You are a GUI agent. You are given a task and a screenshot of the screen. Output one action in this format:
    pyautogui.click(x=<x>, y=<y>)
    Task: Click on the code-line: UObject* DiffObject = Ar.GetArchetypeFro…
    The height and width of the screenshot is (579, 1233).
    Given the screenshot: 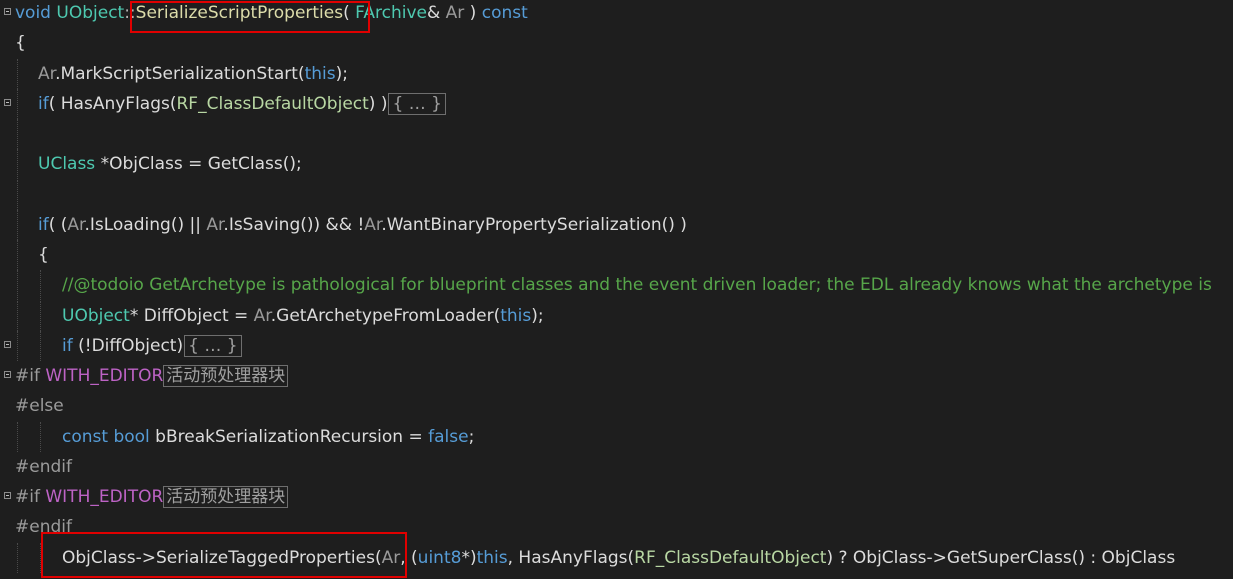 What is the action you would take?
    pyautogui.click(x=616, y=315)
    